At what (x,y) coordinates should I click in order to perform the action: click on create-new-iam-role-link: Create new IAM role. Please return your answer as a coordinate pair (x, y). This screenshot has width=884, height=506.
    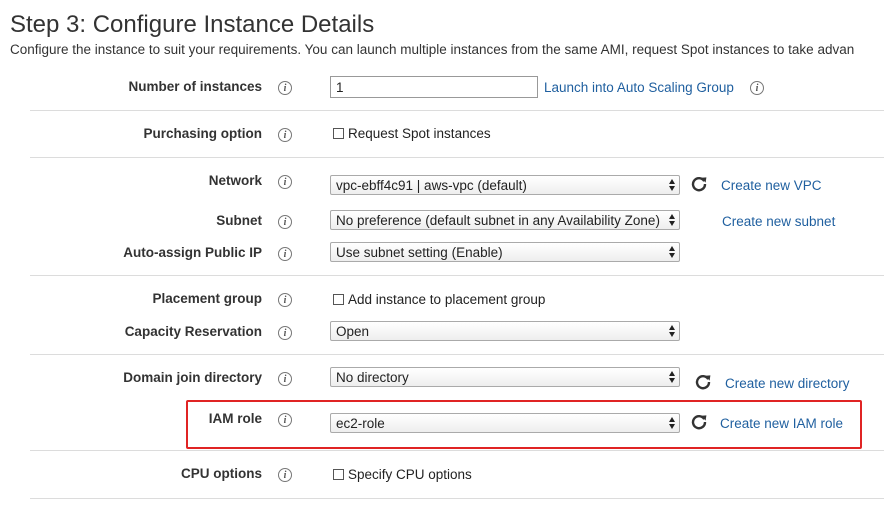
    Looking at the image, I should click on (781, 423).